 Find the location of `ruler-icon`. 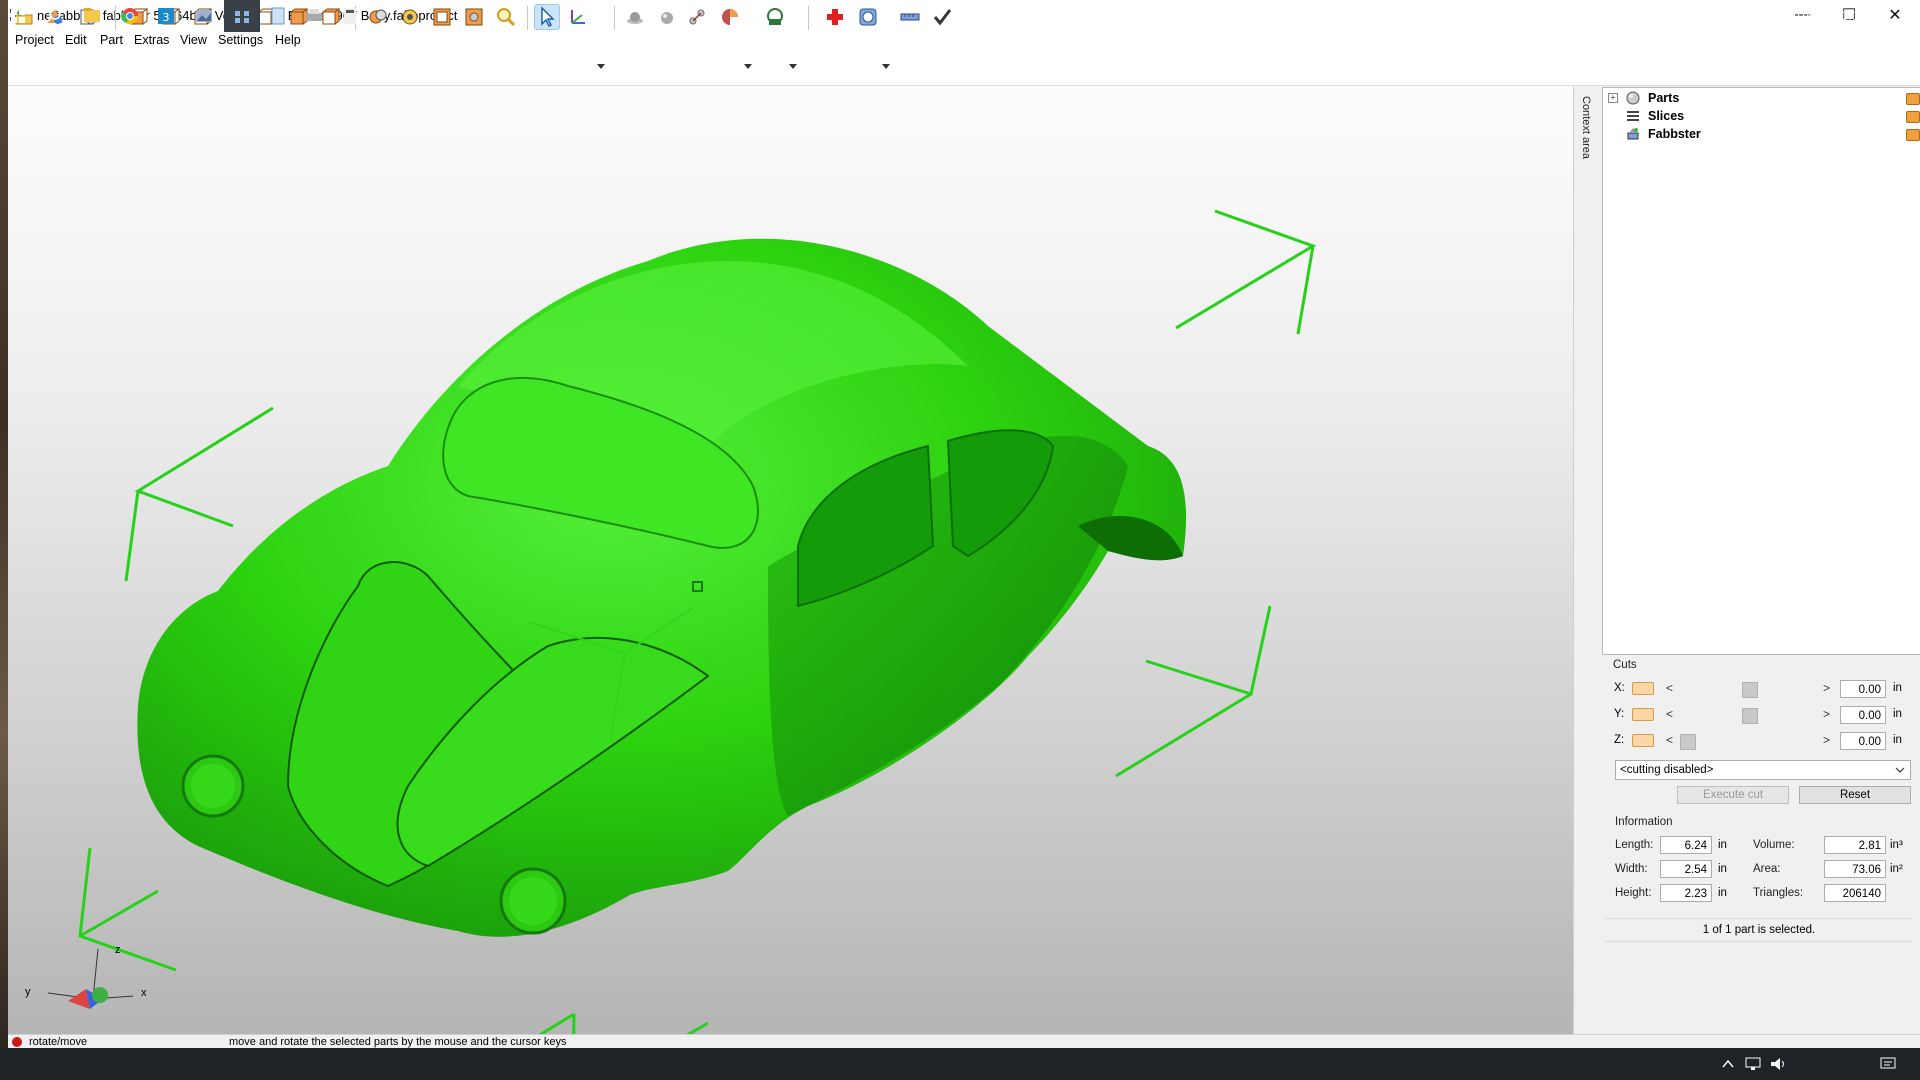

ruler-icon is located at coordinates (910, 17).